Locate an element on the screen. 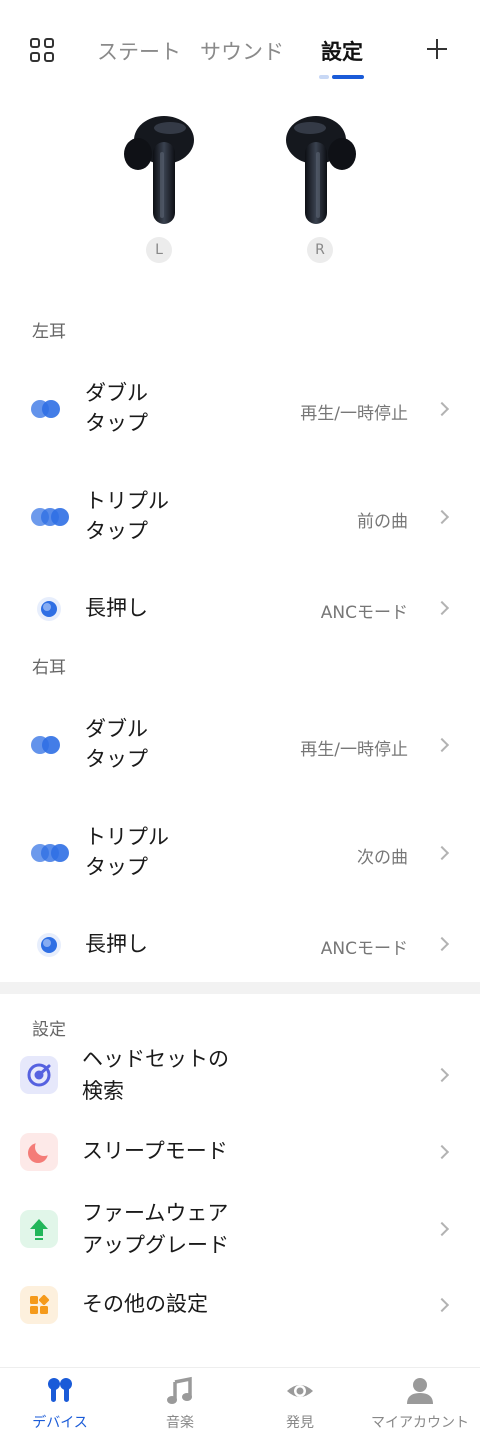  right-long-press-title: 長押し is located at coordinates (116, 944).